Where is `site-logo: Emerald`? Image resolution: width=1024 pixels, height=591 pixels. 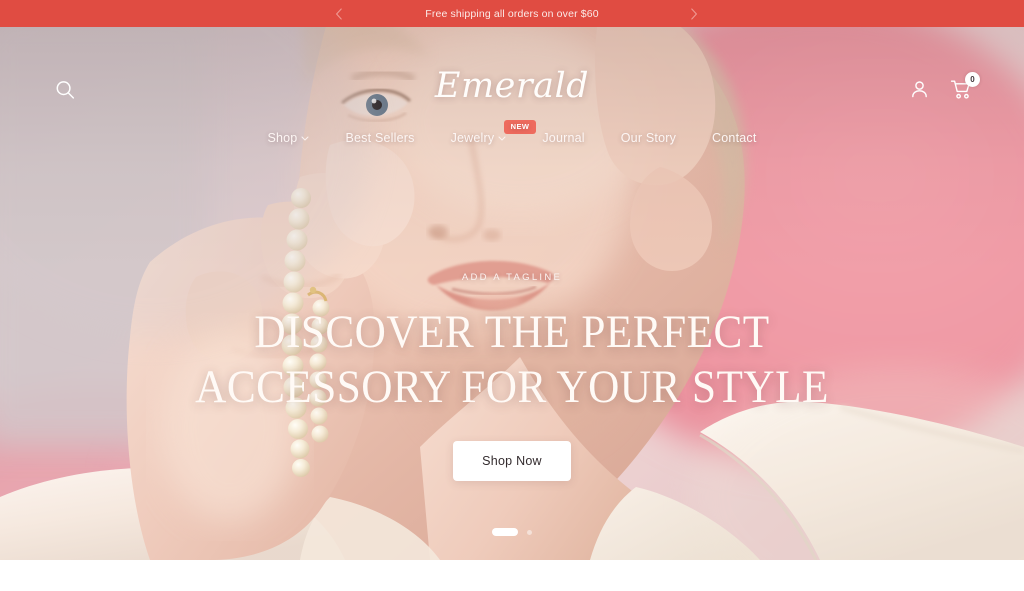 site-logo: Emerald is located at coordinates (512, 86).